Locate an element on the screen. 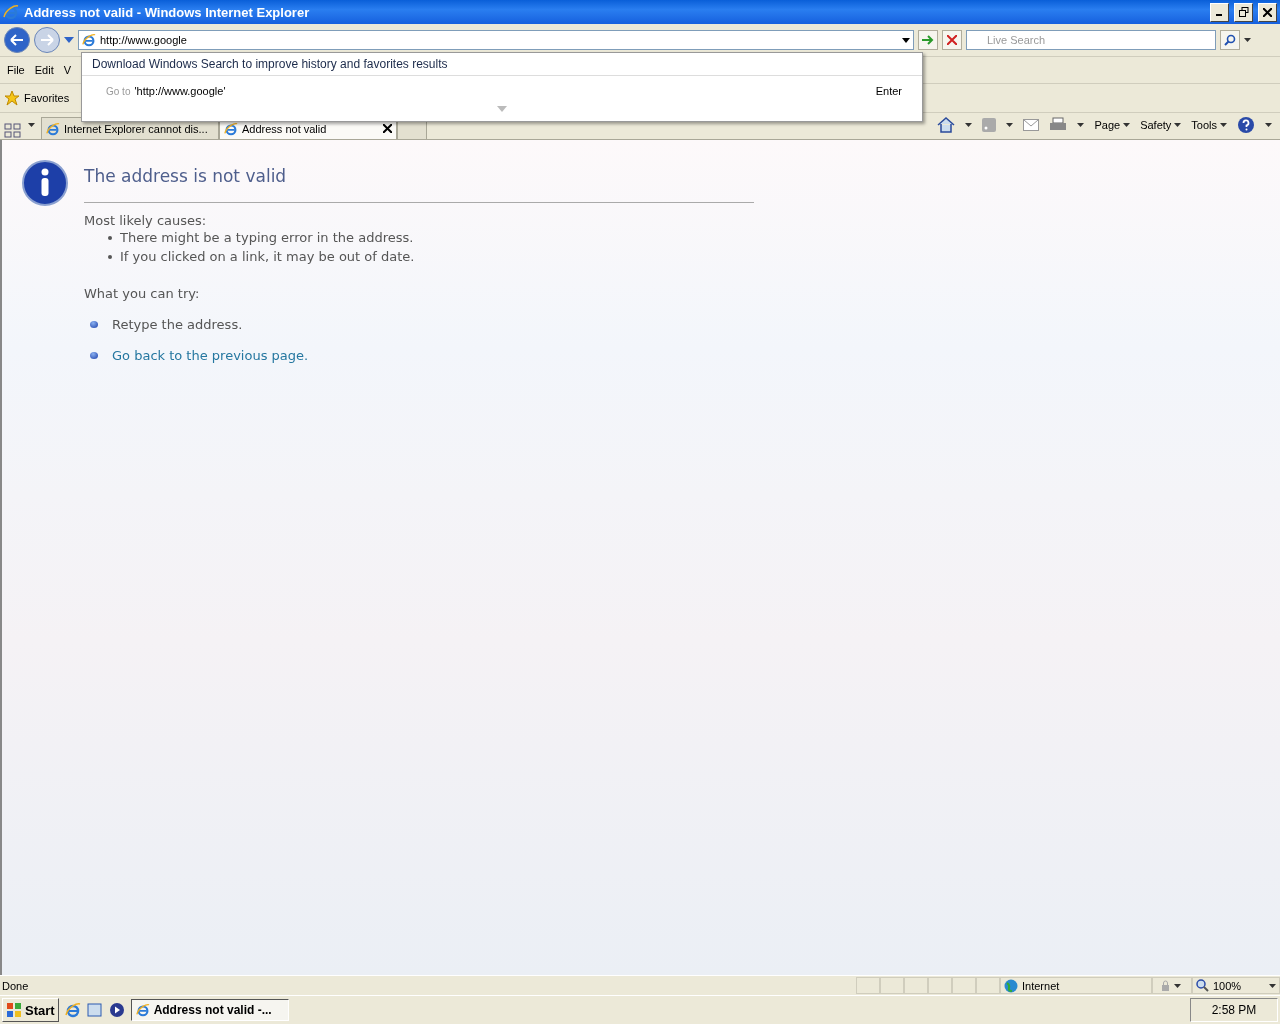 The image size is (1280, 1024). command-menu: Page is located at coordinates (1112, 125).